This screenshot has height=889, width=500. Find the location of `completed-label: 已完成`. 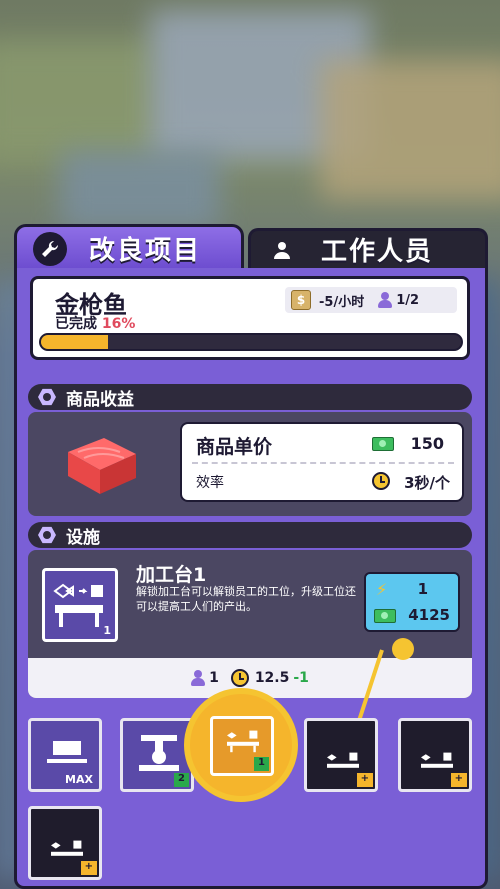

completed-label: 已完成 is located at coordinates (76, 324).